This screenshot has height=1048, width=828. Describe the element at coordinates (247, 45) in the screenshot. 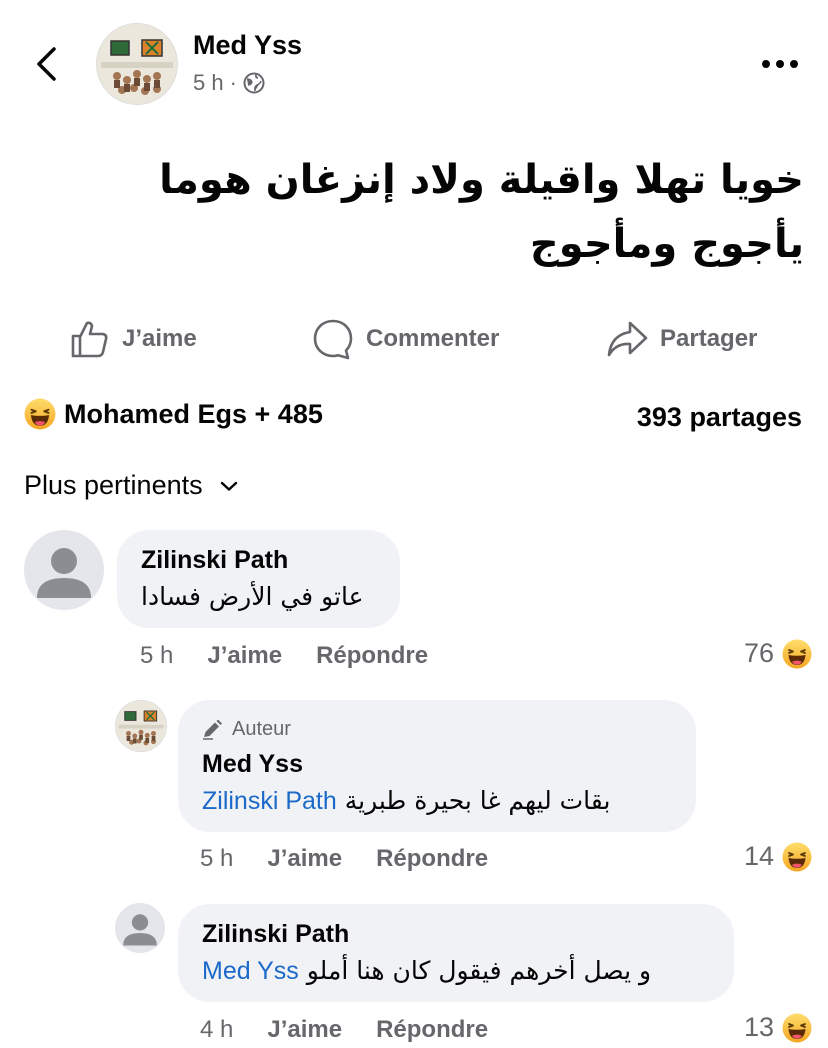

I see `author-name: Med Yss` at that location.